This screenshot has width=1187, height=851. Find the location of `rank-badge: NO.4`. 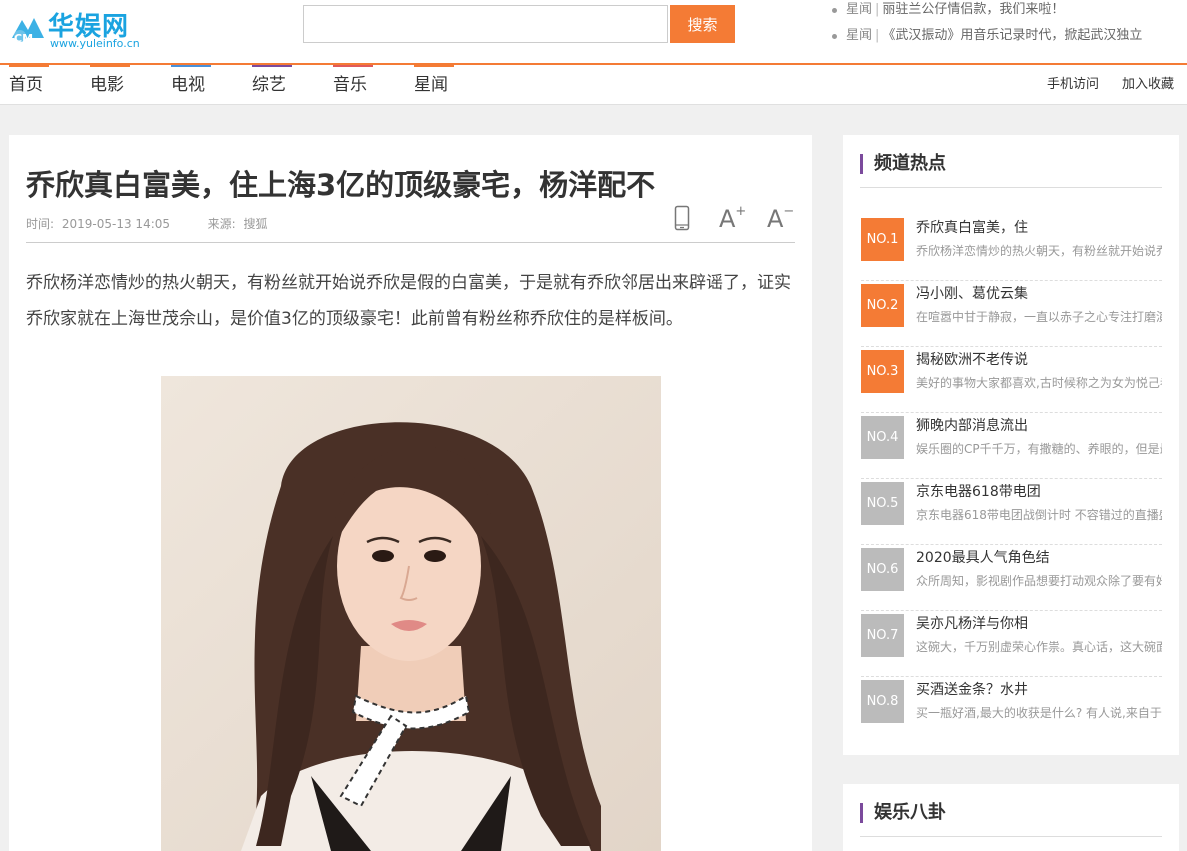

rank-badge: NO.4 is located at coordinates (882, 437).